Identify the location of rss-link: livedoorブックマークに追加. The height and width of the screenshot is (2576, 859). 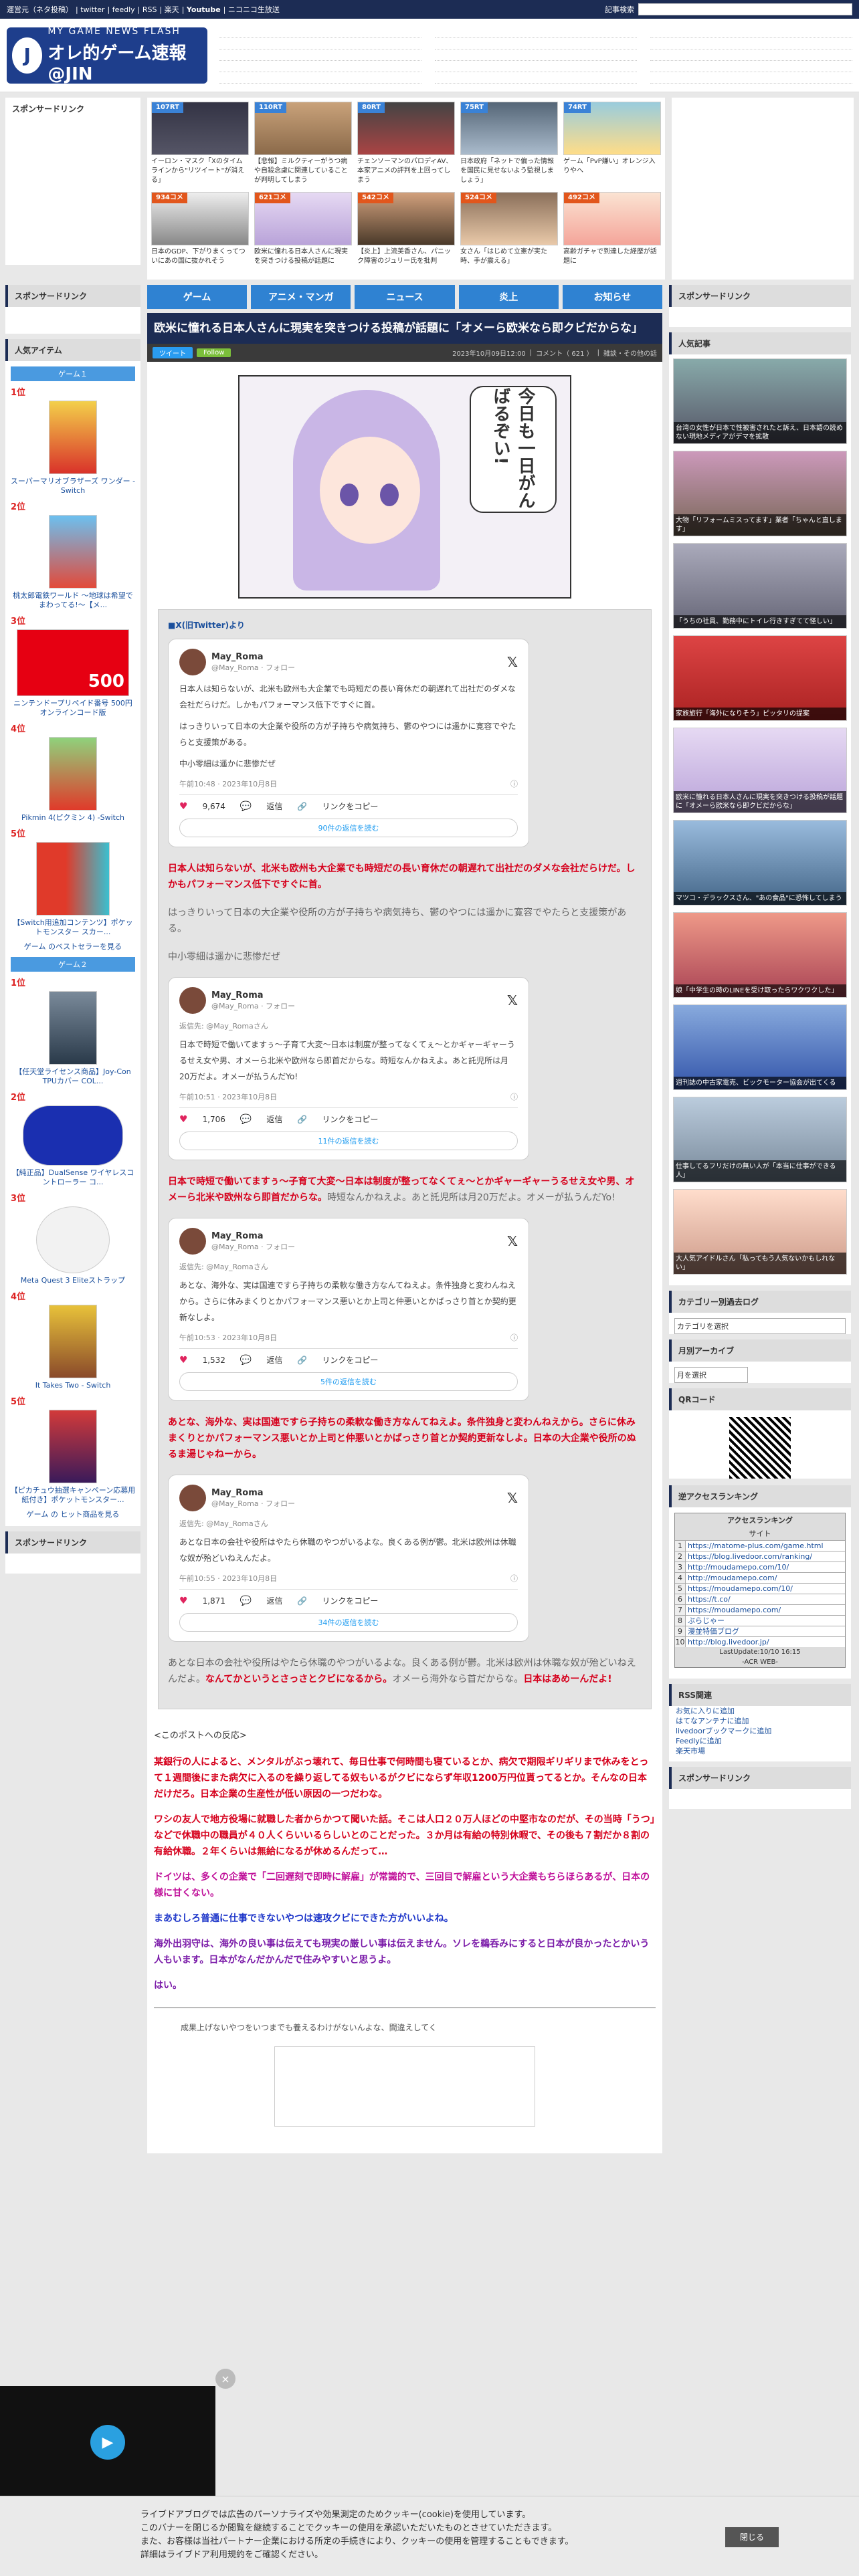
(764, 1731).